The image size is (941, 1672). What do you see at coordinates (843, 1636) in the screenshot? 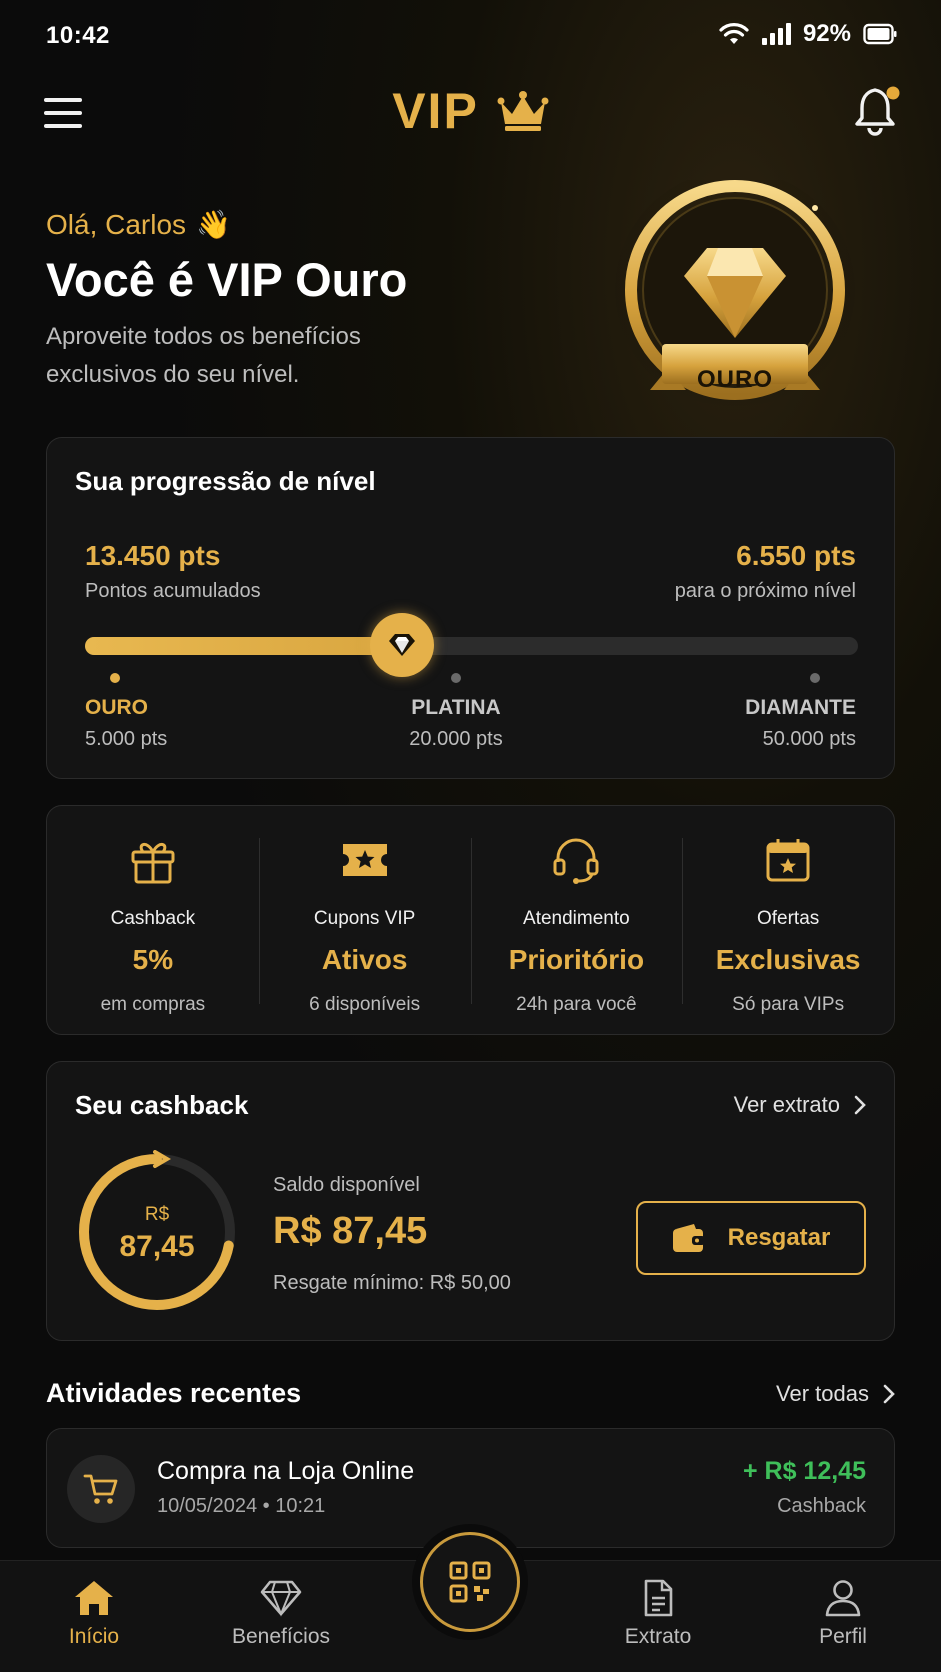
I see `nav-label: Perfil` at bounding box center [843, 1636].